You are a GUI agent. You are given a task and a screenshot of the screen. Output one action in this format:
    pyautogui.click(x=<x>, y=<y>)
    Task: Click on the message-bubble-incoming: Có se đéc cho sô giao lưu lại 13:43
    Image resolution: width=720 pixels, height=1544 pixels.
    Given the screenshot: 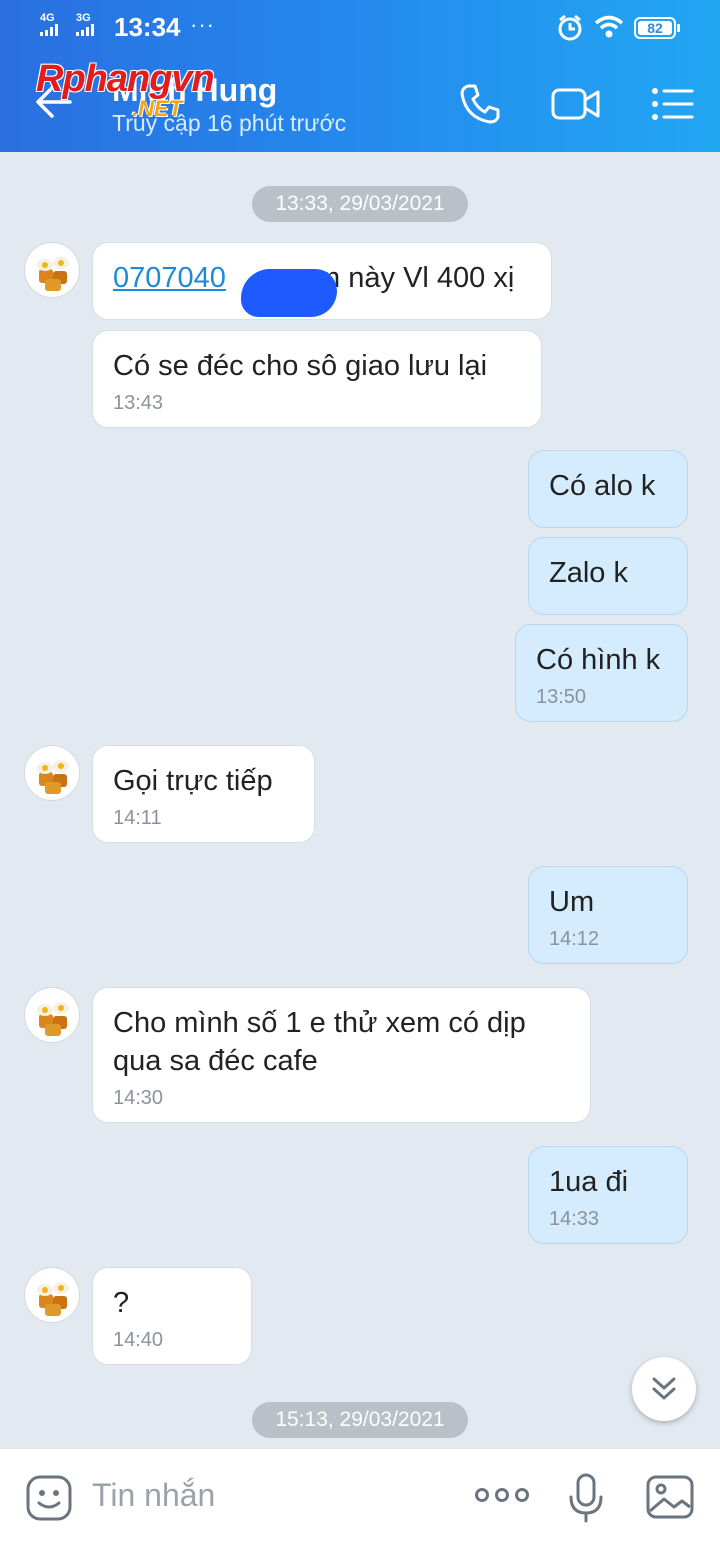 What is the action you would take?
    pyautogui.click(x=317, y=379)
    